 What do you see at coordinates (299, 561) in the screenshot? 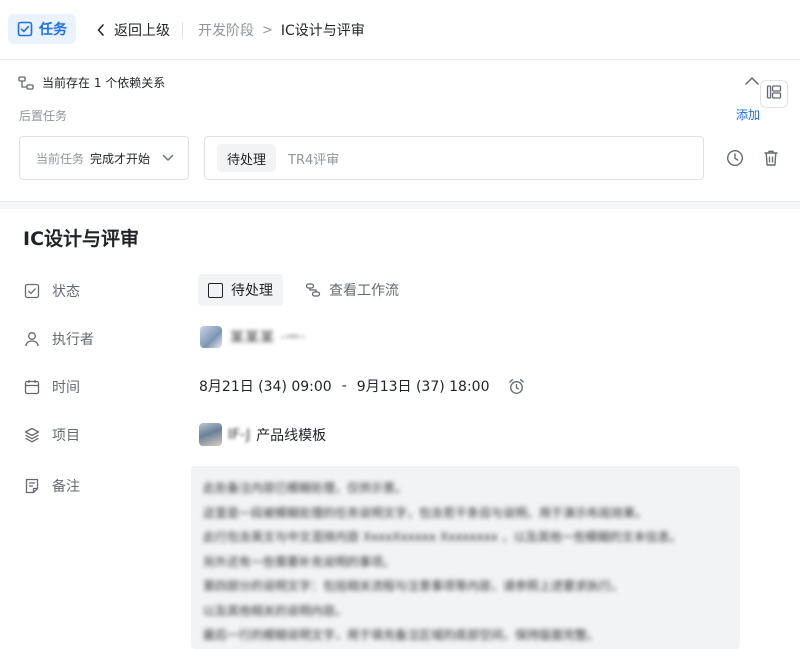
I see `notes-line: 另外还有一些需要补充说明的事项。` at bounding box center [299, 561].